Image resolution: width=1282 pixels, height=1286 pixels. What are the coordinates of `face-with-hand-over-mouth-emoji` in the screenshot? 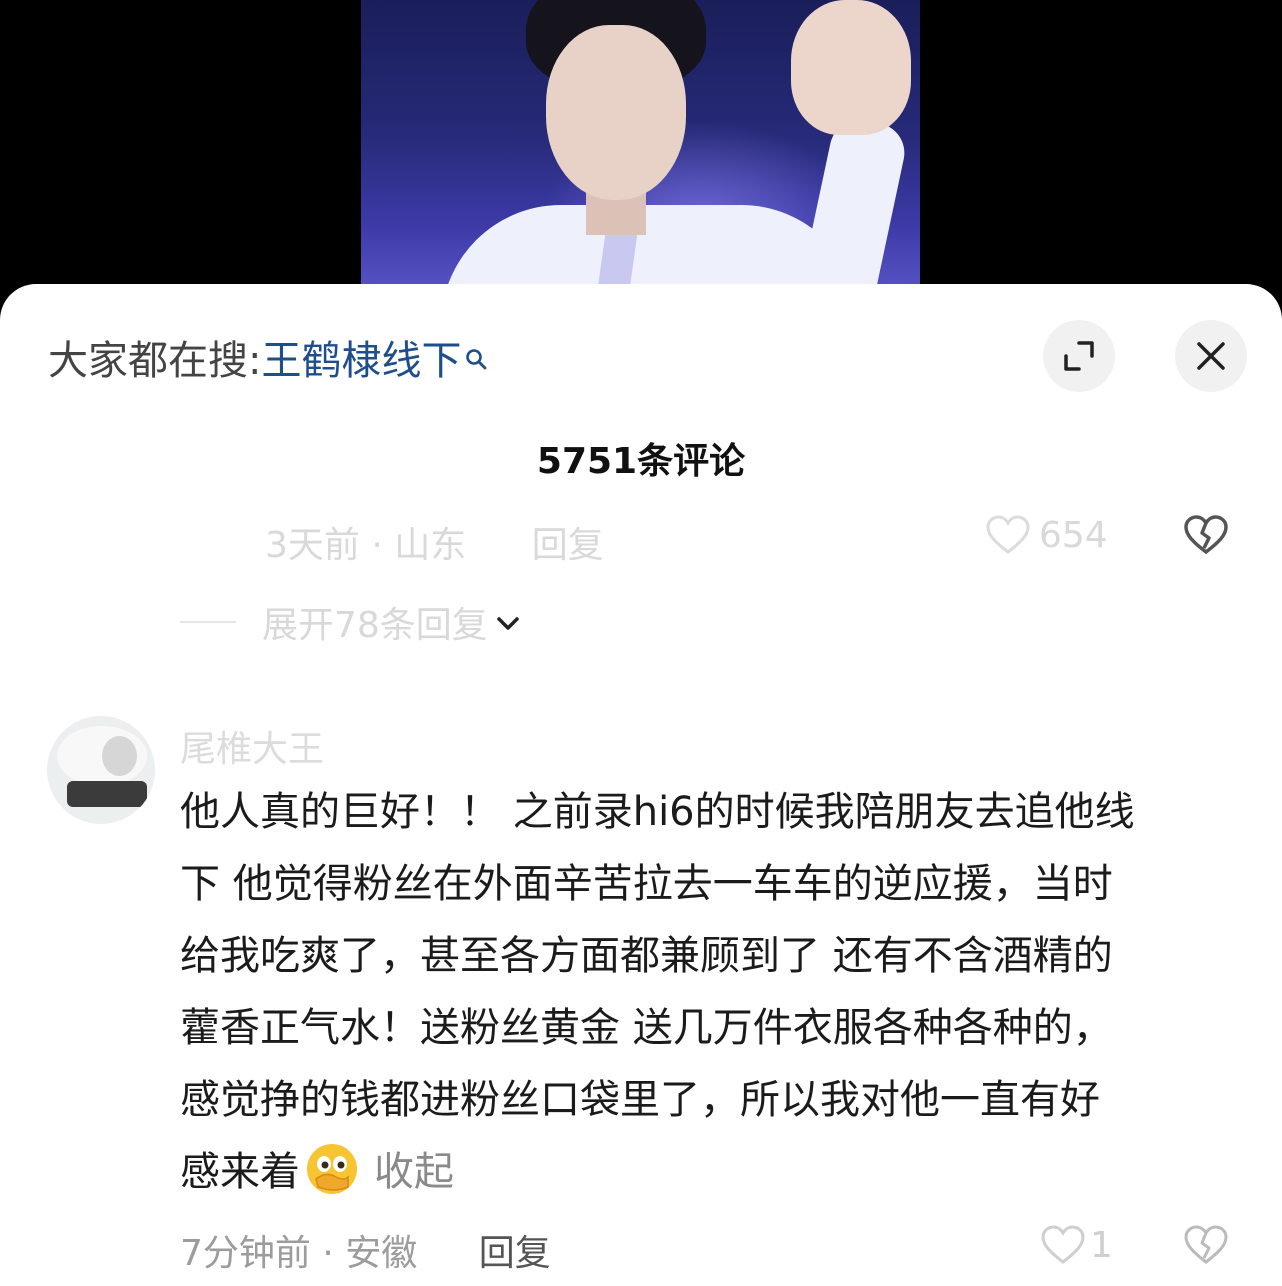 It's located at (332, 1169).